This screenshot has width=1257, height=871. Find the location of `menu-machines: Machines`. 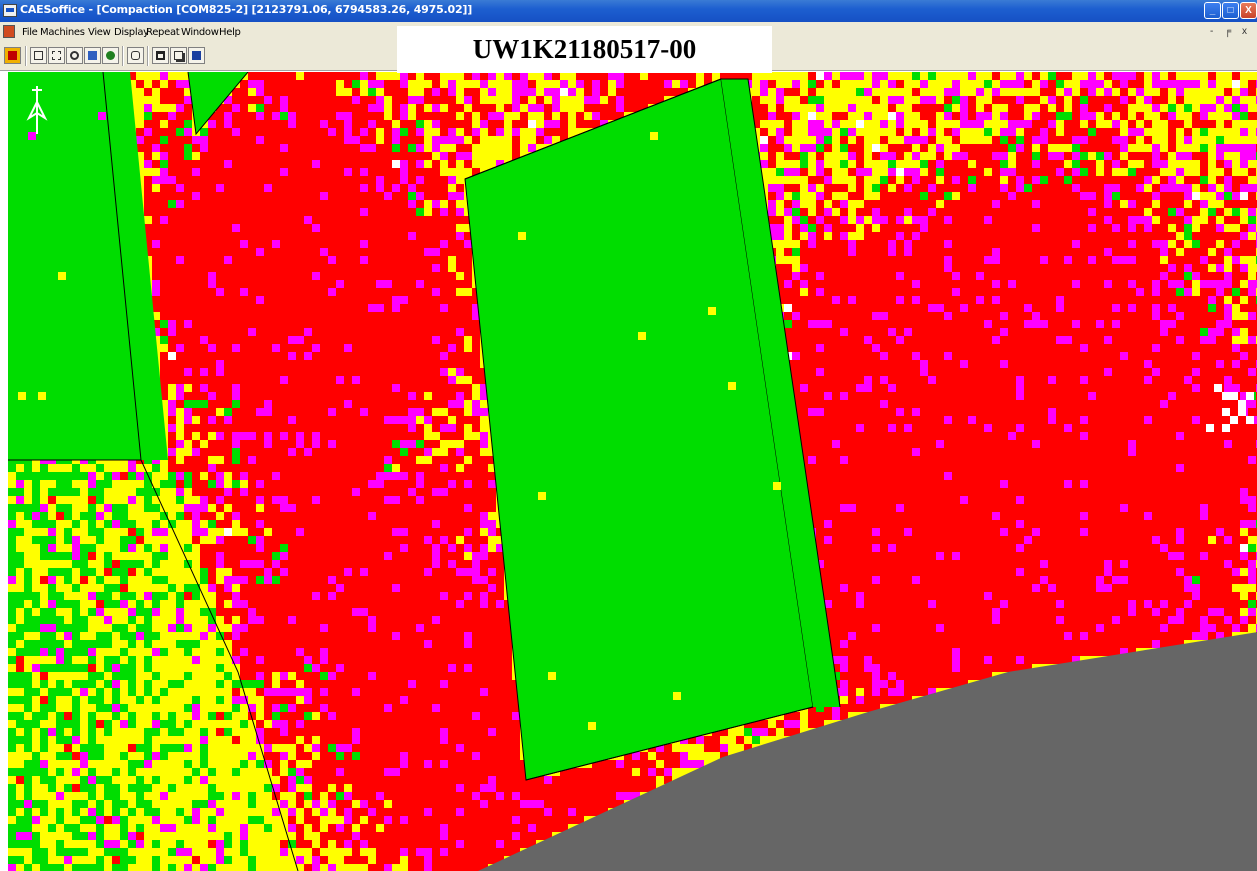

menu-machines: Machines is located at coordinates (62, 32).